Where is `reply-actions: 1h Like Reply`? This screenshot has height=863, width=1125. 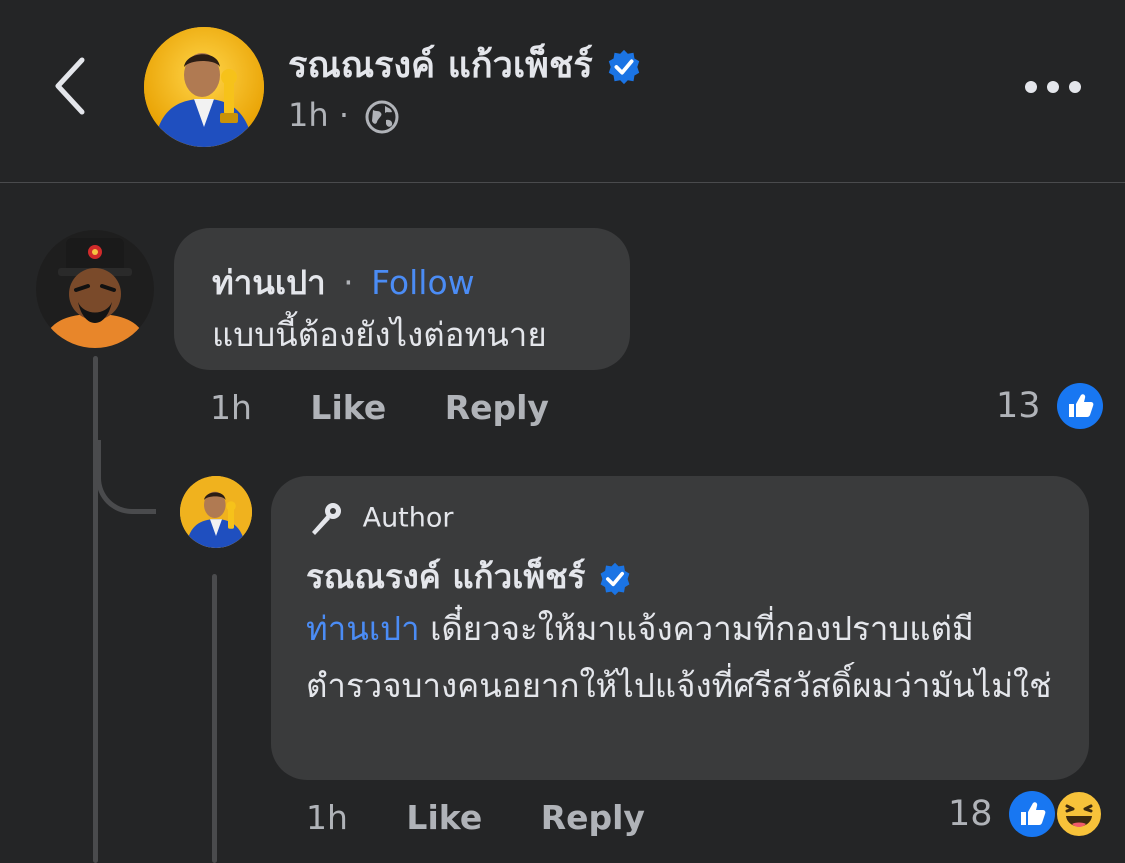
reply-actions: 1h Like Reply is located at coordinates (499, 817).